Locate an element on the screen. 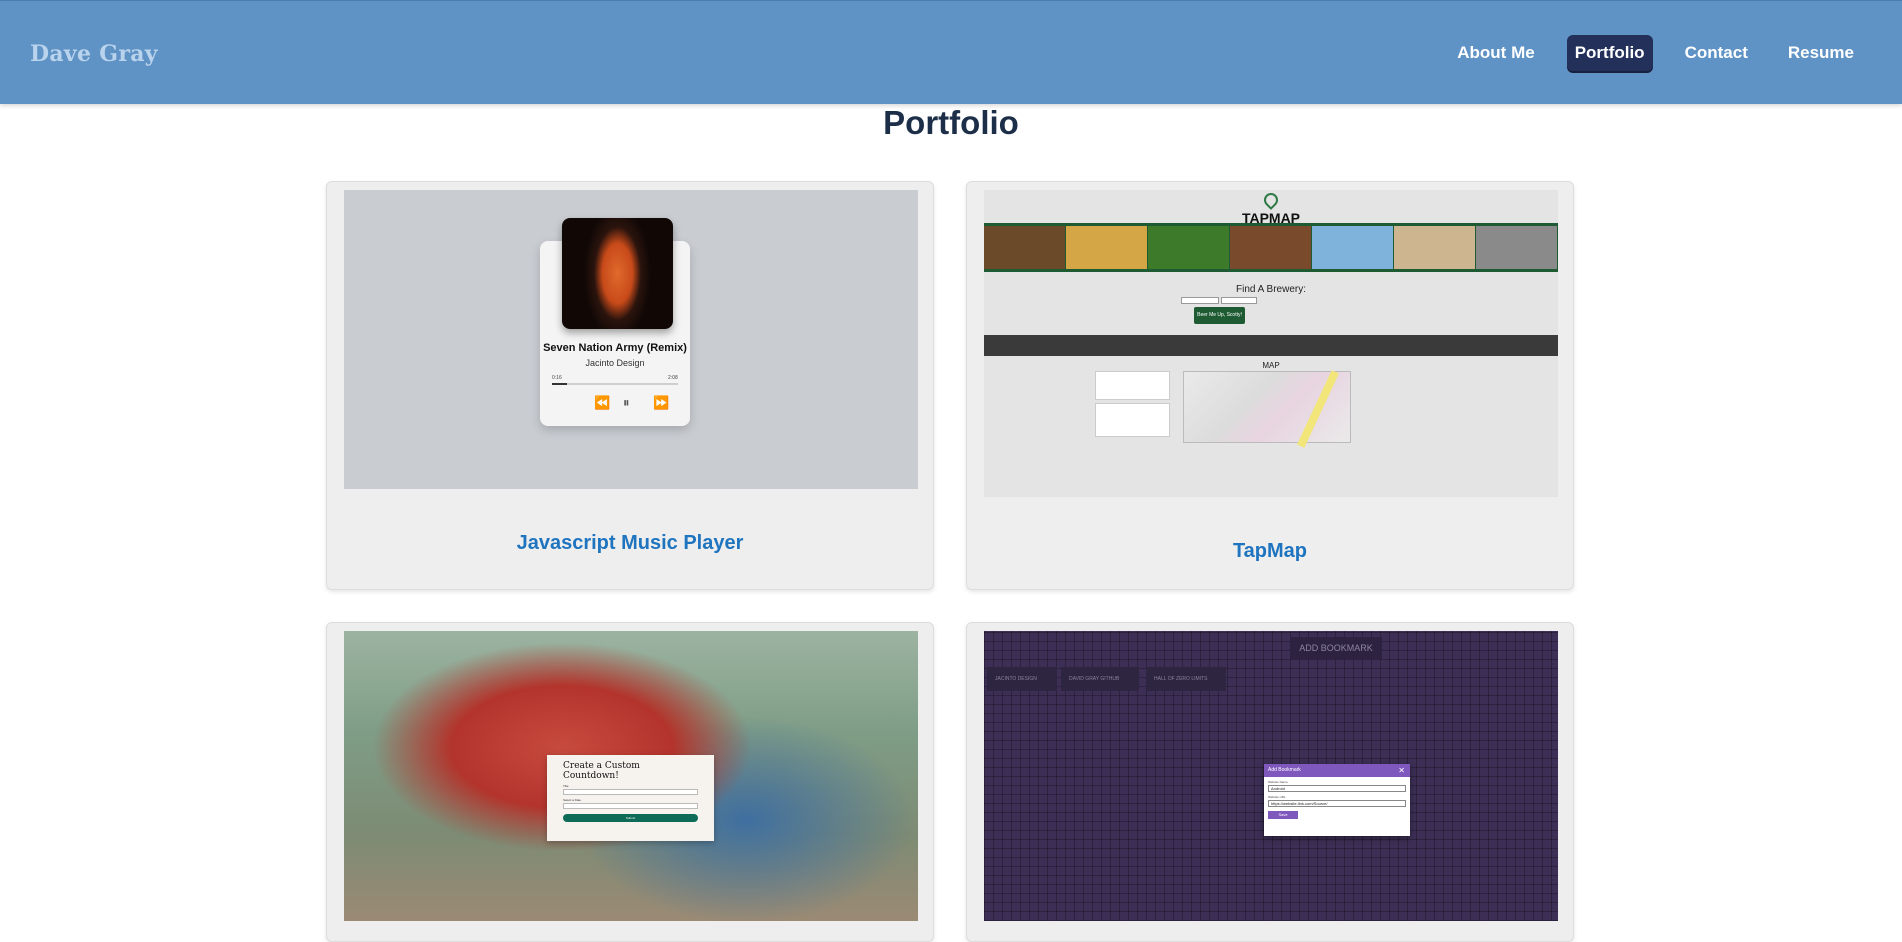 This screenshot has height=942, width=1902. total-time: 2:08 is located at coordinates (673, 378).